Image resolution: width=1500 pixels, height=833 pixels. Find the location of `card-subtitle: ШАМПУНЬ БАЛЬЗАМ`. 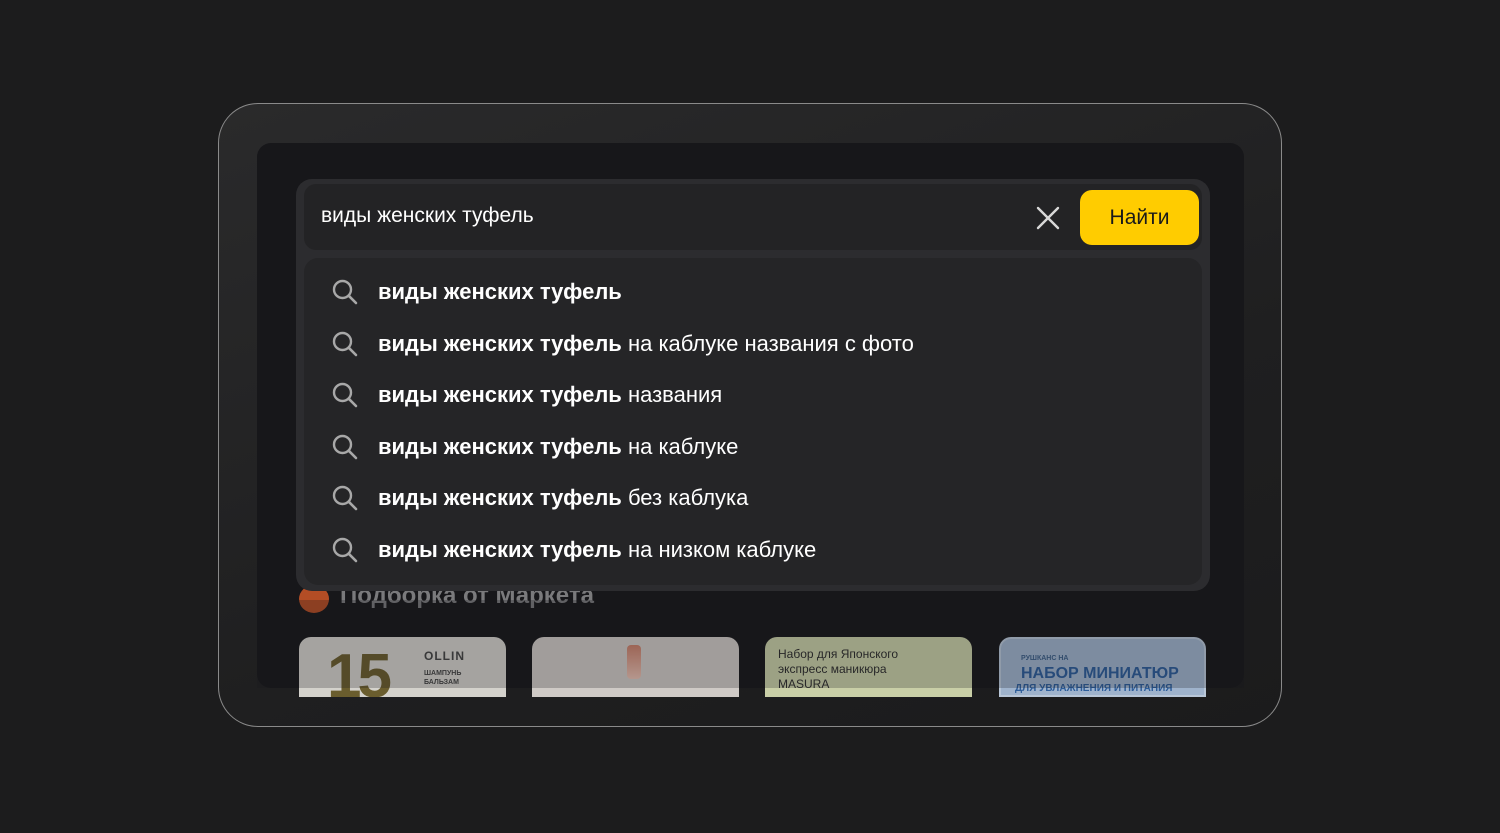

card-subtitle: ШАМПУНЬ БАЛЬЗАМ is located at coordinates (443, 678).